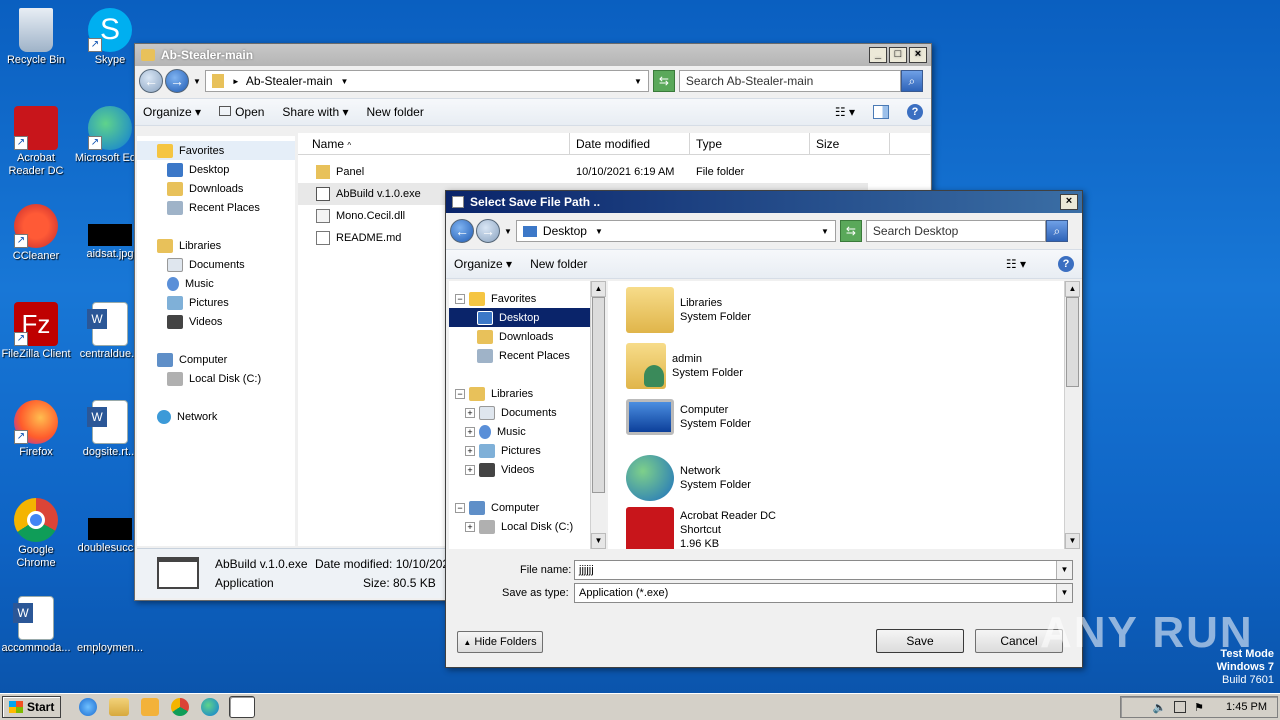 Image resolution: width=1280 pixels, height=720 pixels. What do you see at coordinates (823, 570) in the screenshot?
I see `file-name-field: jjjjjj ▼` at bounding box center [823, 570].